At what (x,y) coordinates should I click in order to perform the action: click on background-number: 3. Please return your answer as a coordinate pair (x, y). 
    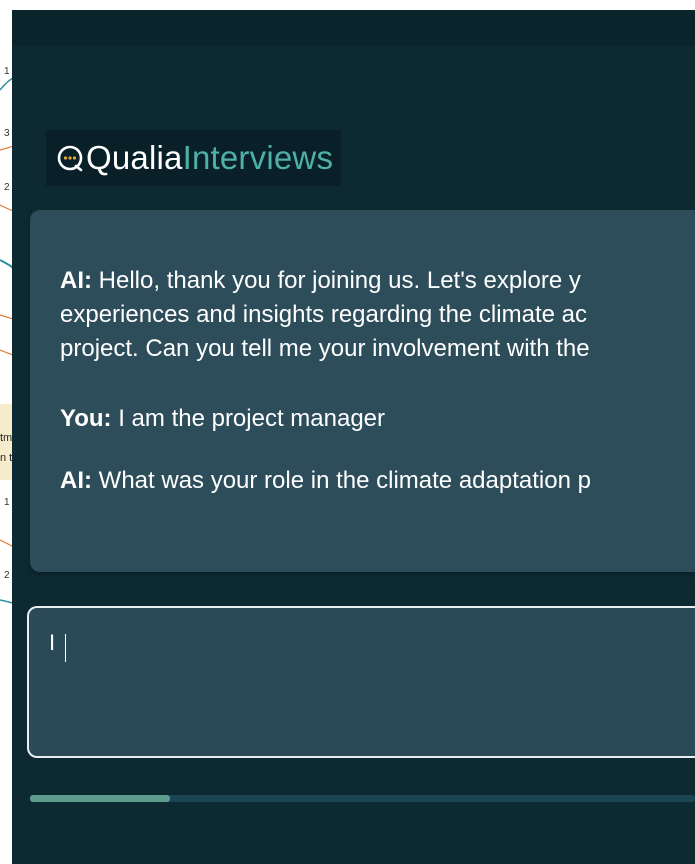
    Looking at the image, I should click on (7, 133).